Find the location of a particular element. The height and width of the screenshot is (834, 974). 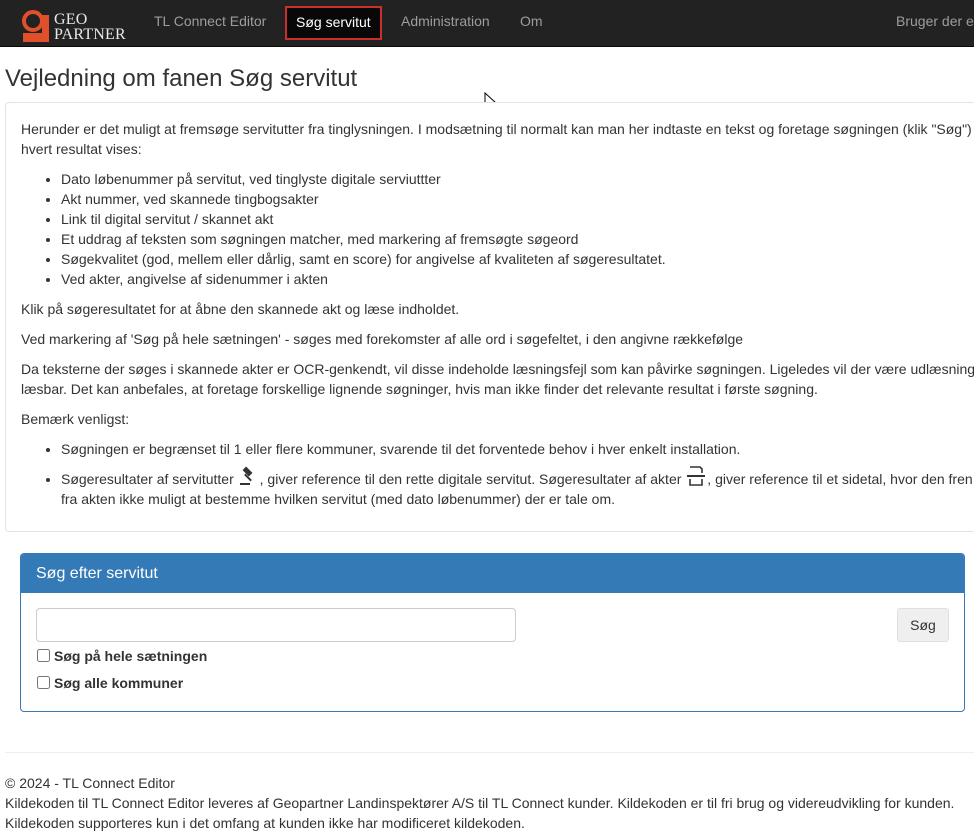

logo-line-geo: GEO is located at coordinates (71, 19).